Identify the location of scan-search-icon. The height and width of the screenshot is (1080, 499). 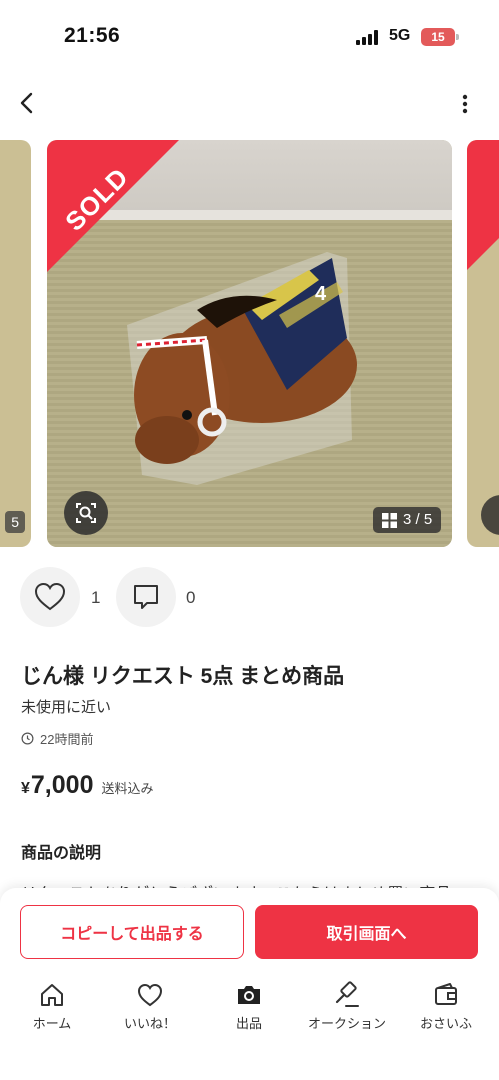
(86, 513).